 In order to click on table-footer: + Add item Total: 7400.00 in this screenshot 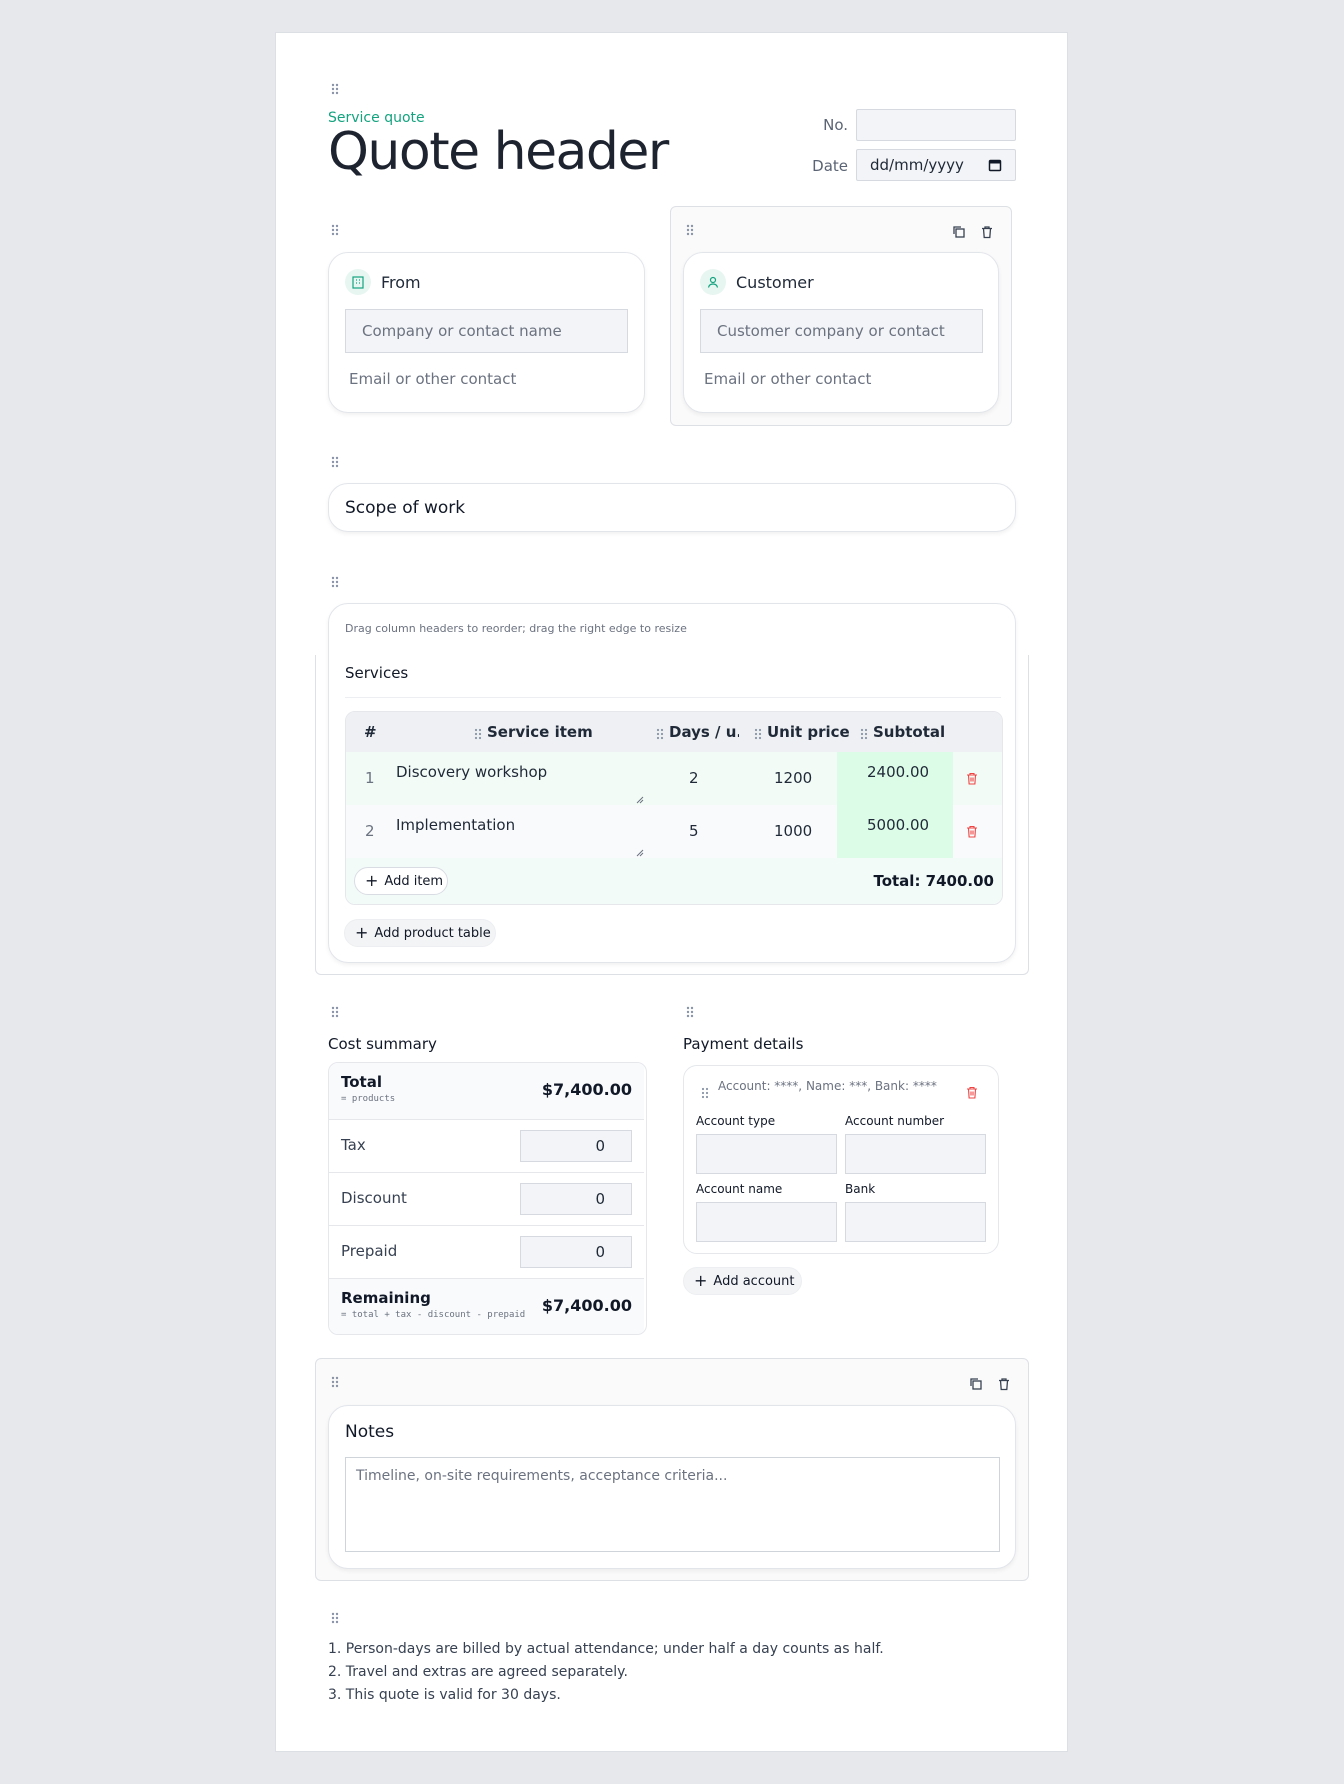, I will do `click(674, 881)`.